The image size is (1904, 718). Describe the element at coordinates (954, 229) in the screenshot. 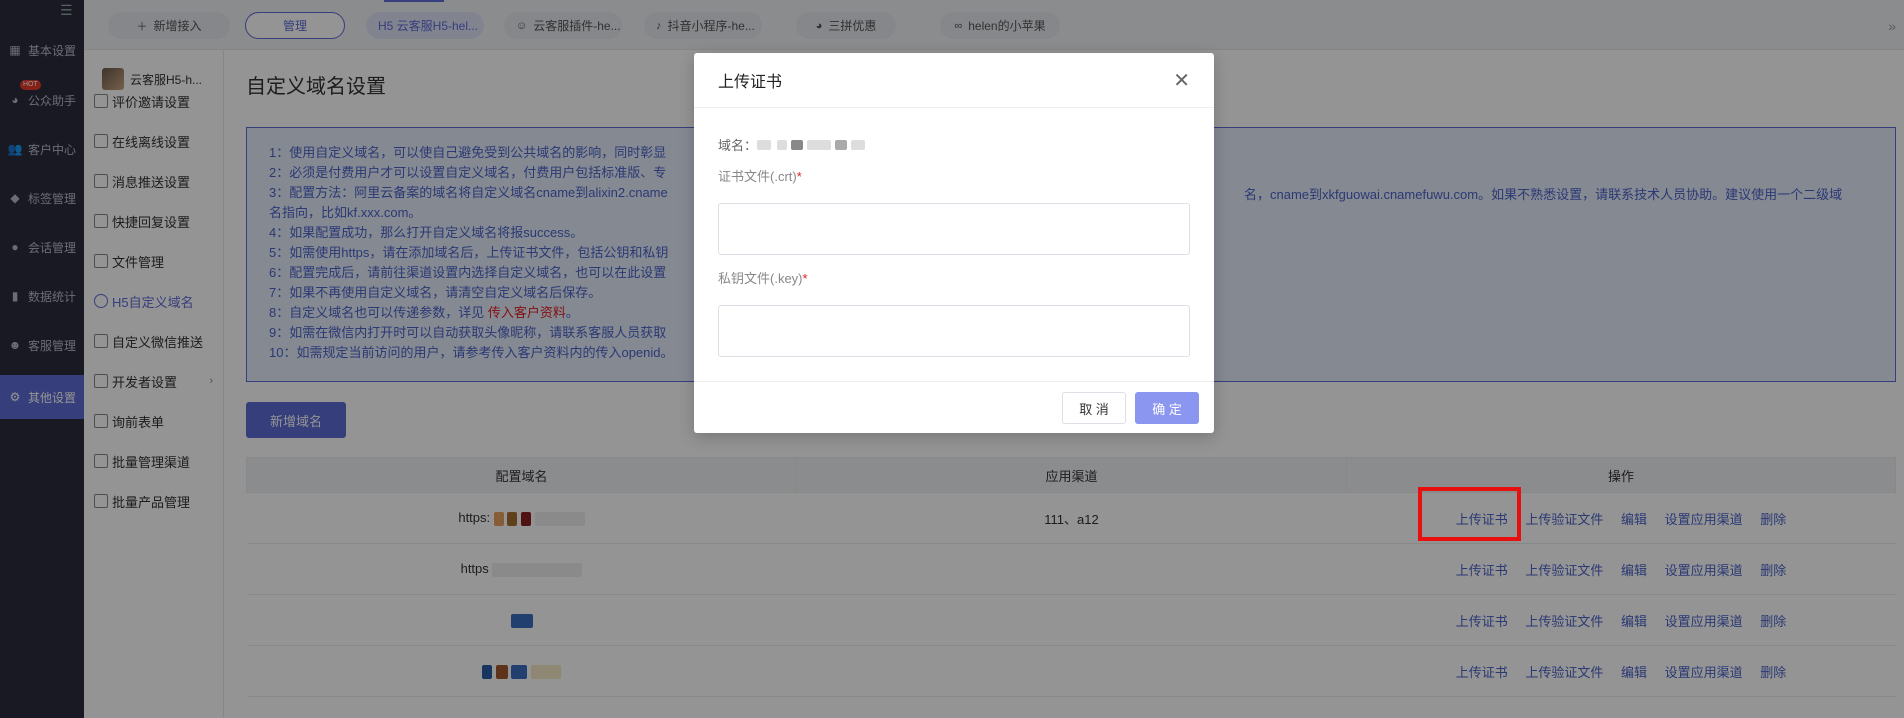

I see `cert-file-input` at that location.